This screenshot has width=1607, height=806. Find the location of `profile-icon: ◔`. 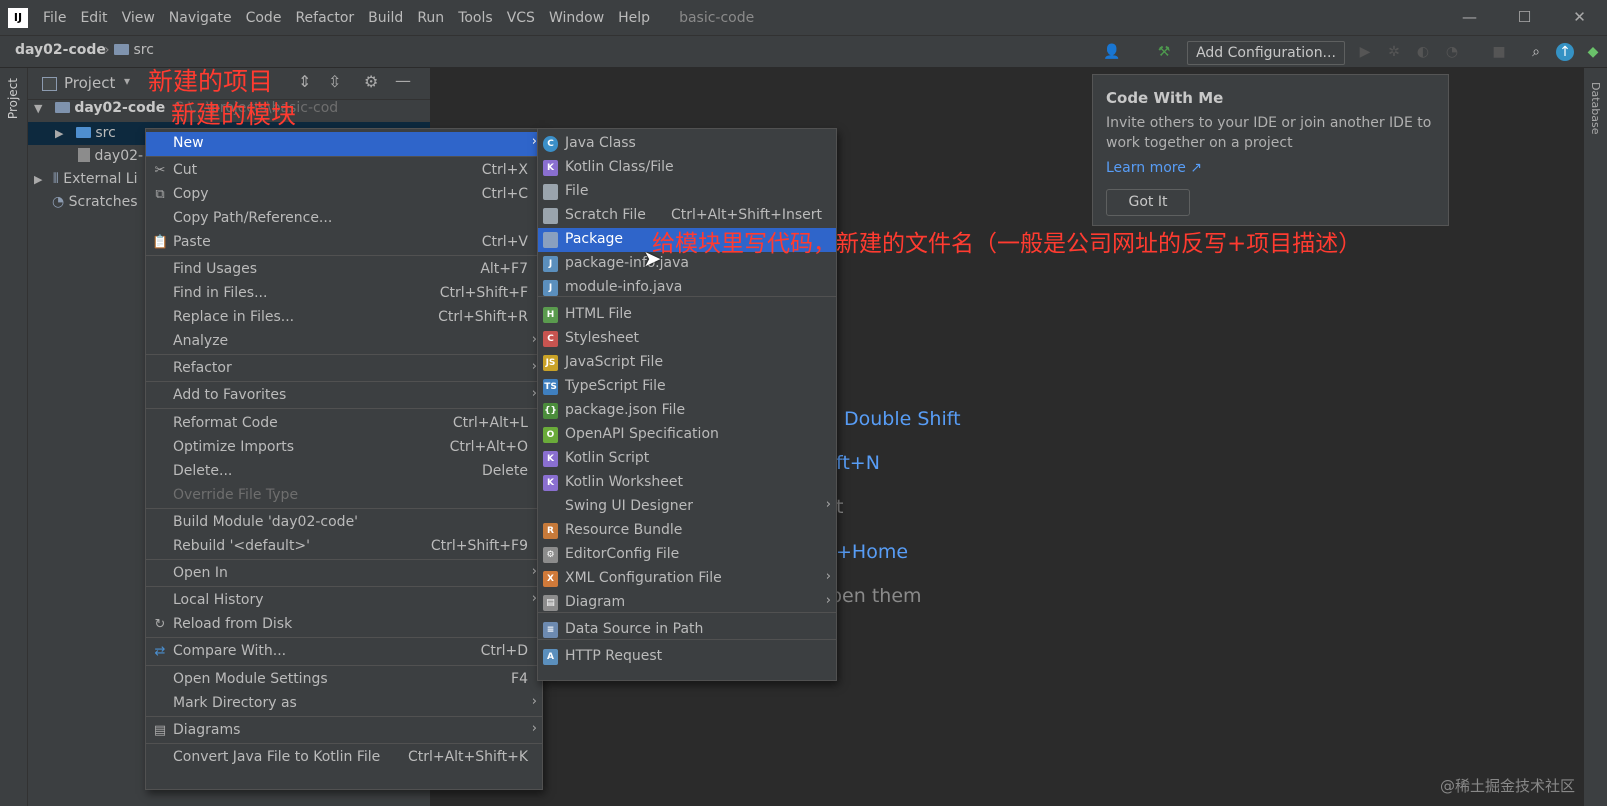

profile-icon: ◔ is located at coordinates (1452, 52).